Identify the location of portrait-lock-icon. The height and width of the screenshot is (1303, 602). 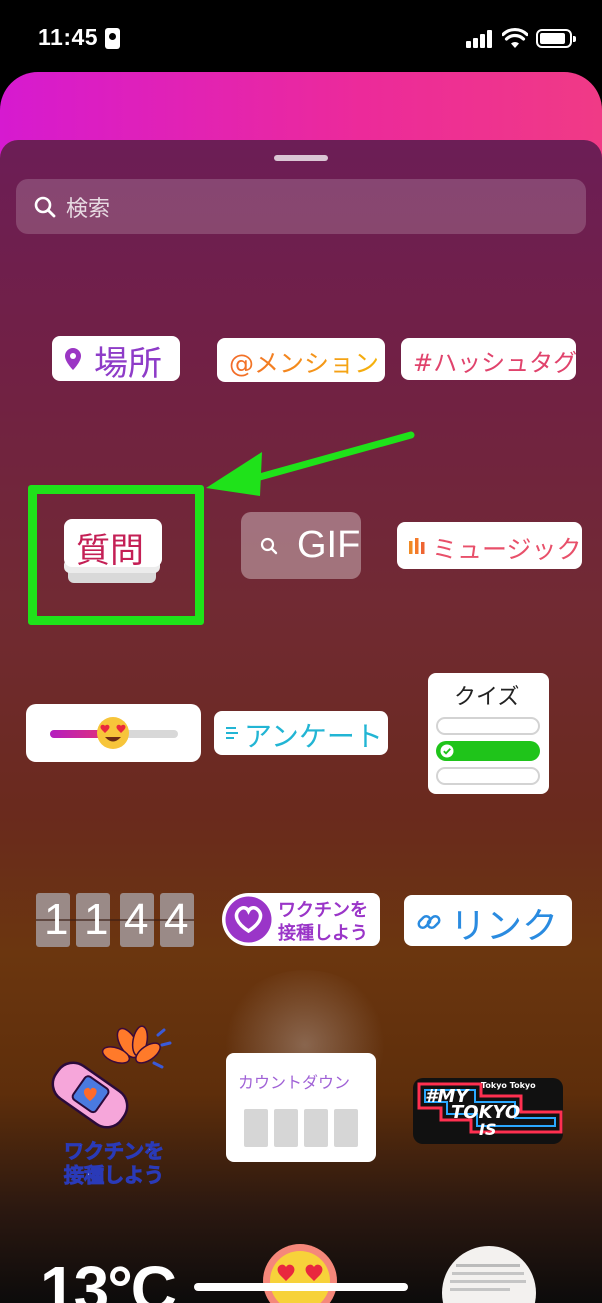
(112, 38).